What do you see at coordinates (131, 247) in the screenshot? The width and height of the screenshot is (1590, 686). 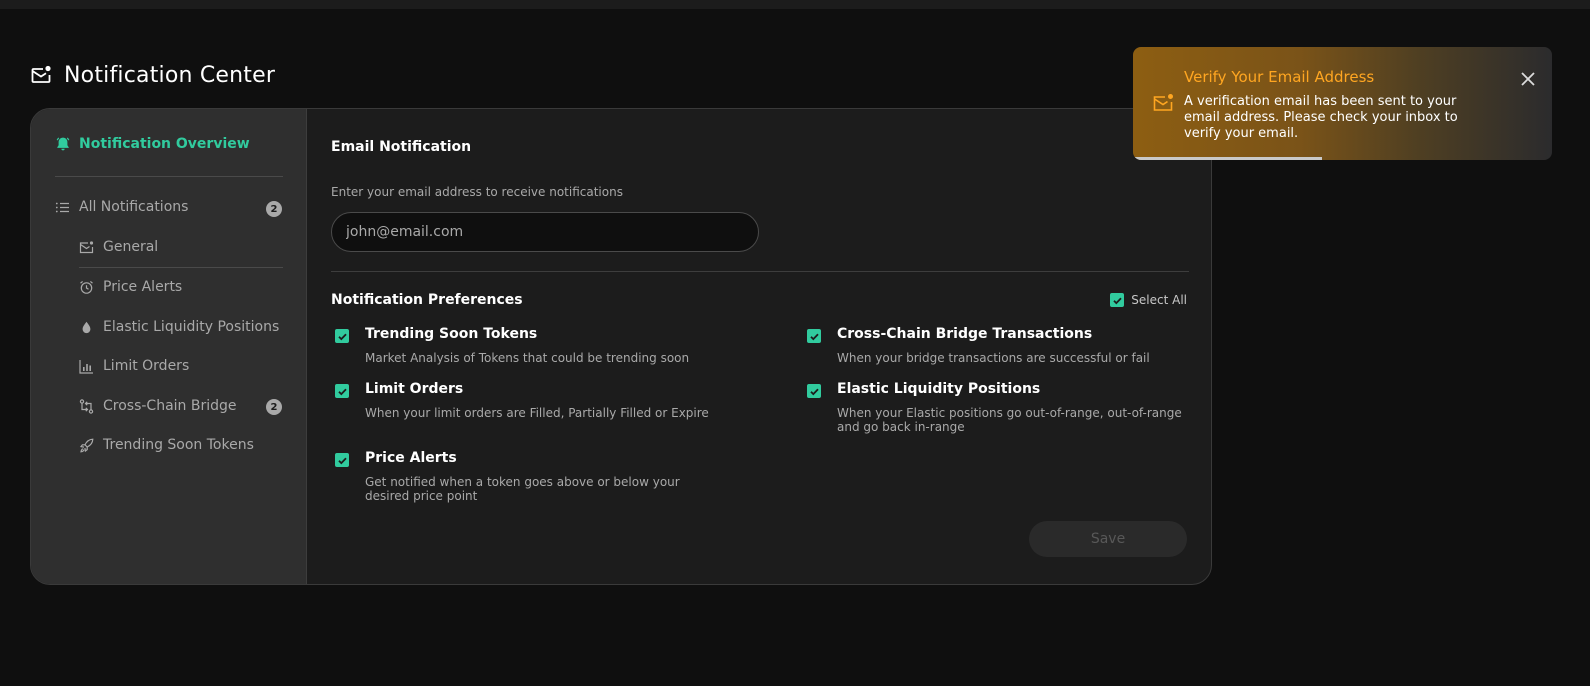 I see `sidebar-item-label: General` at bounding box center [131, 247].